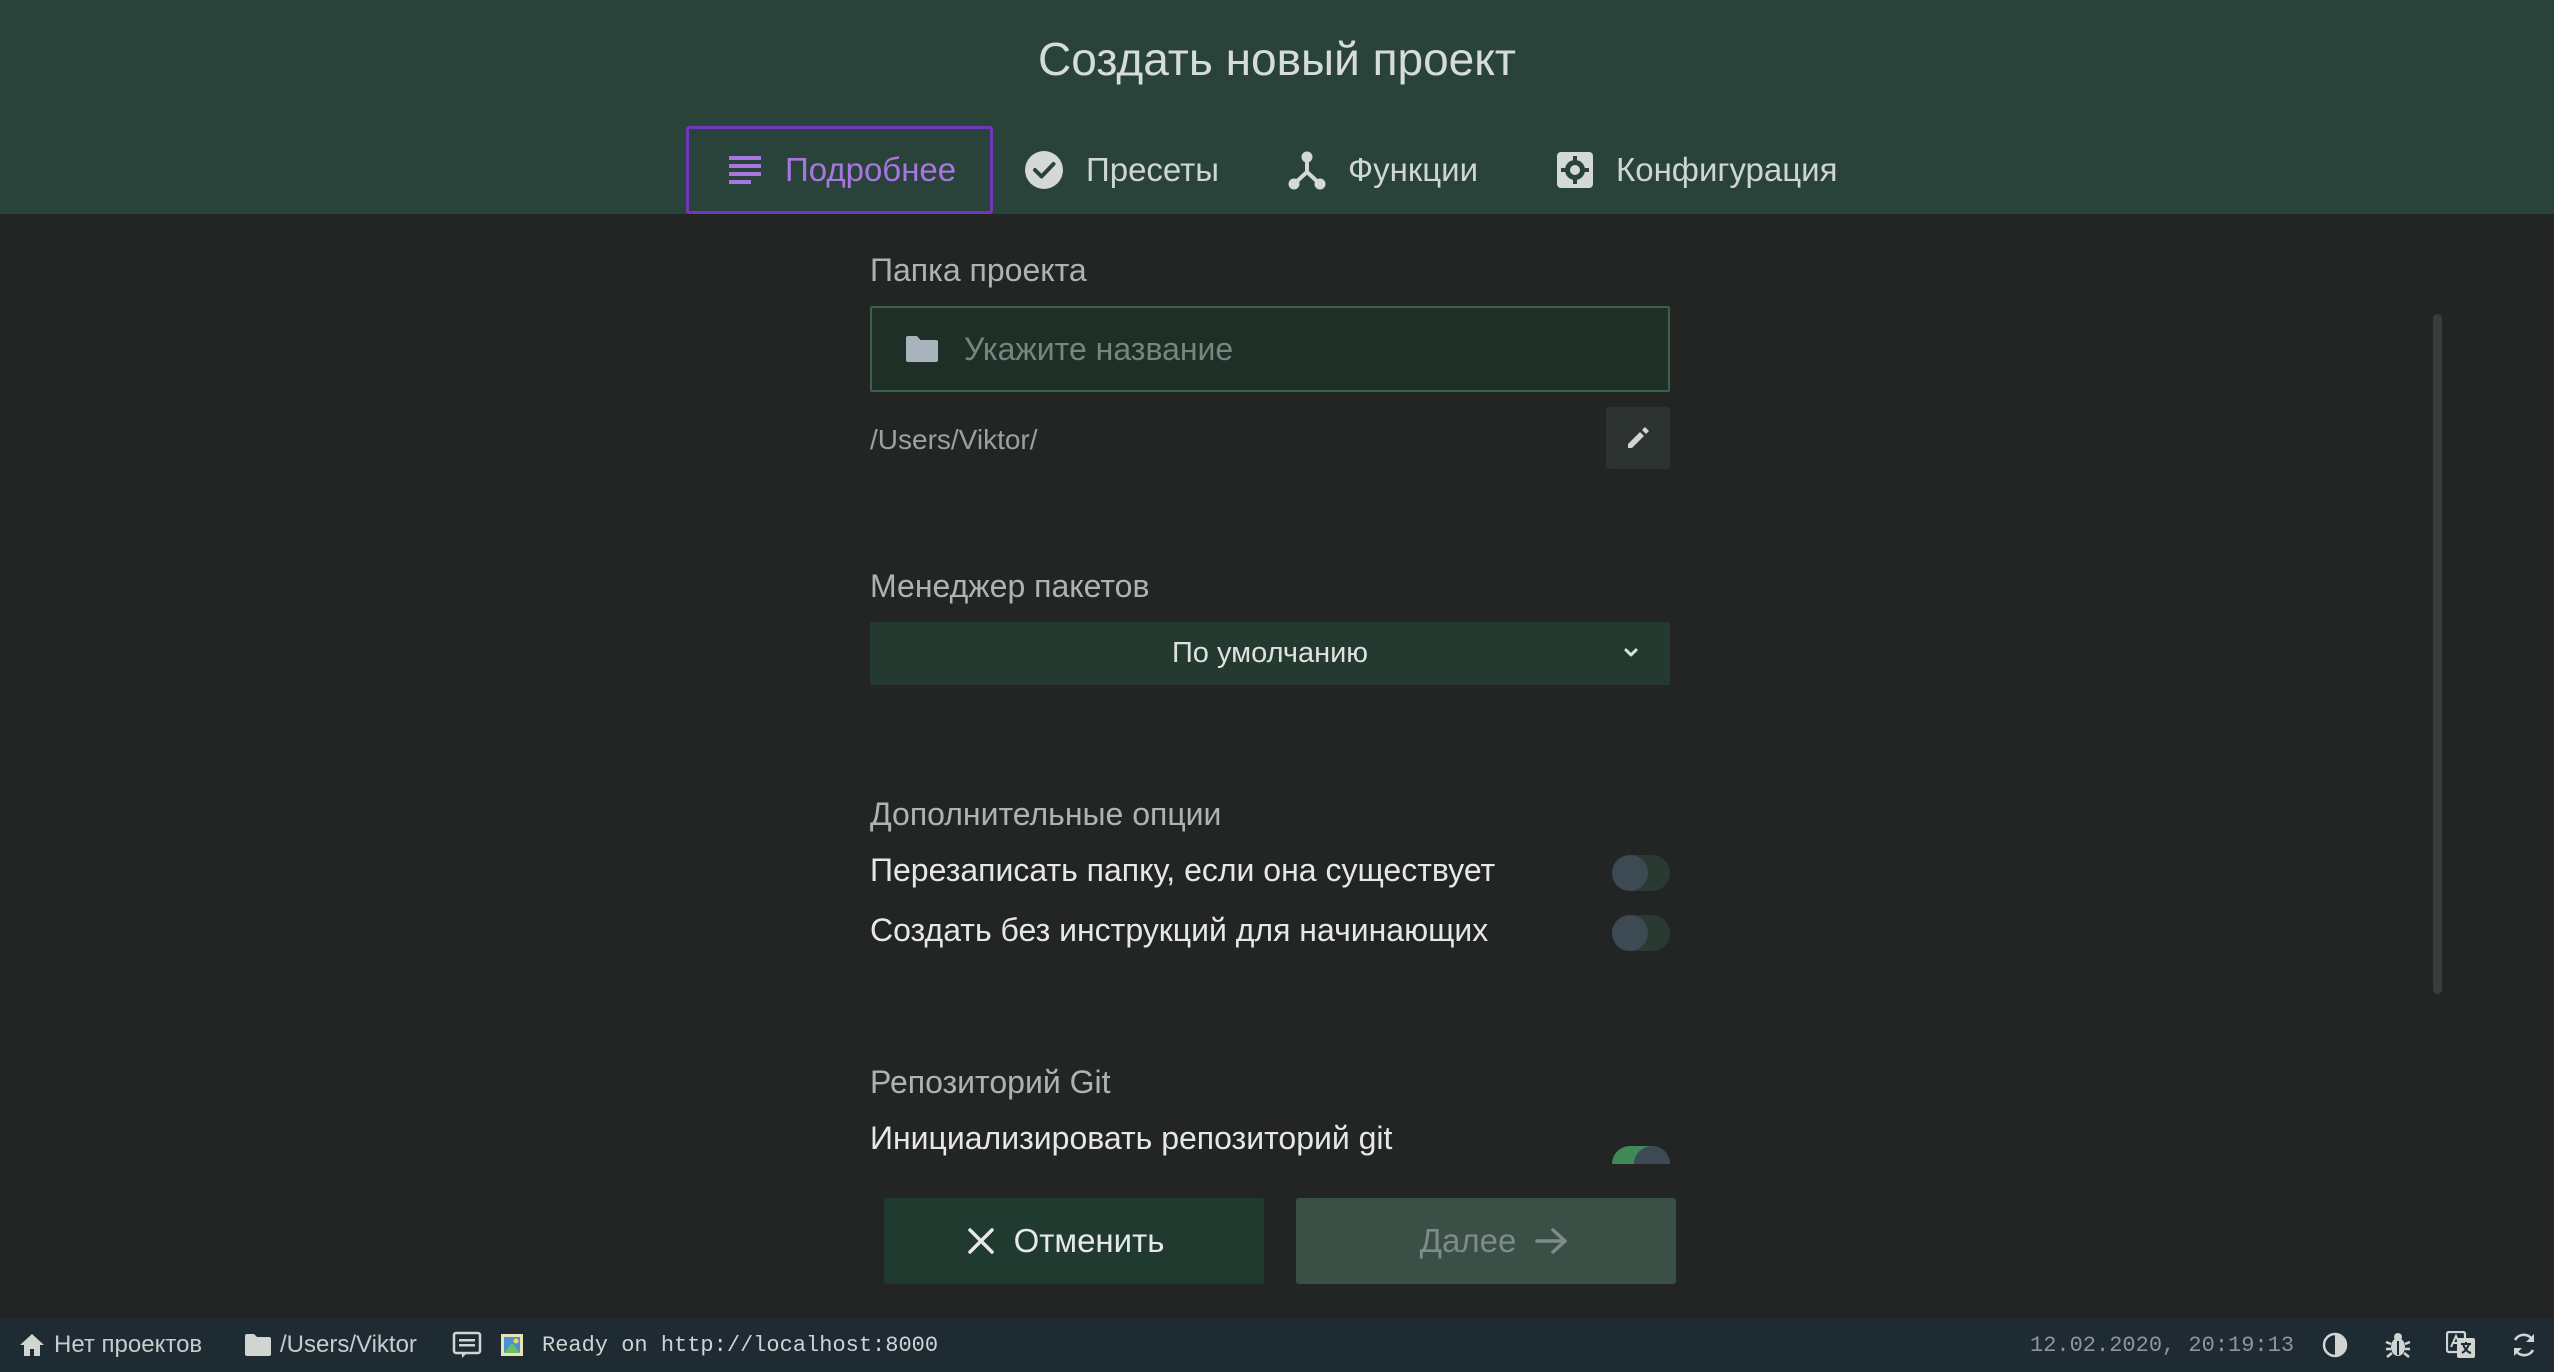 The height and width of the screenshot is (1372, 2554). Describe the element at coordinates (1010, 586) in the screenshot. I see `package-manager-label: Менеджер пакетов` at that location.